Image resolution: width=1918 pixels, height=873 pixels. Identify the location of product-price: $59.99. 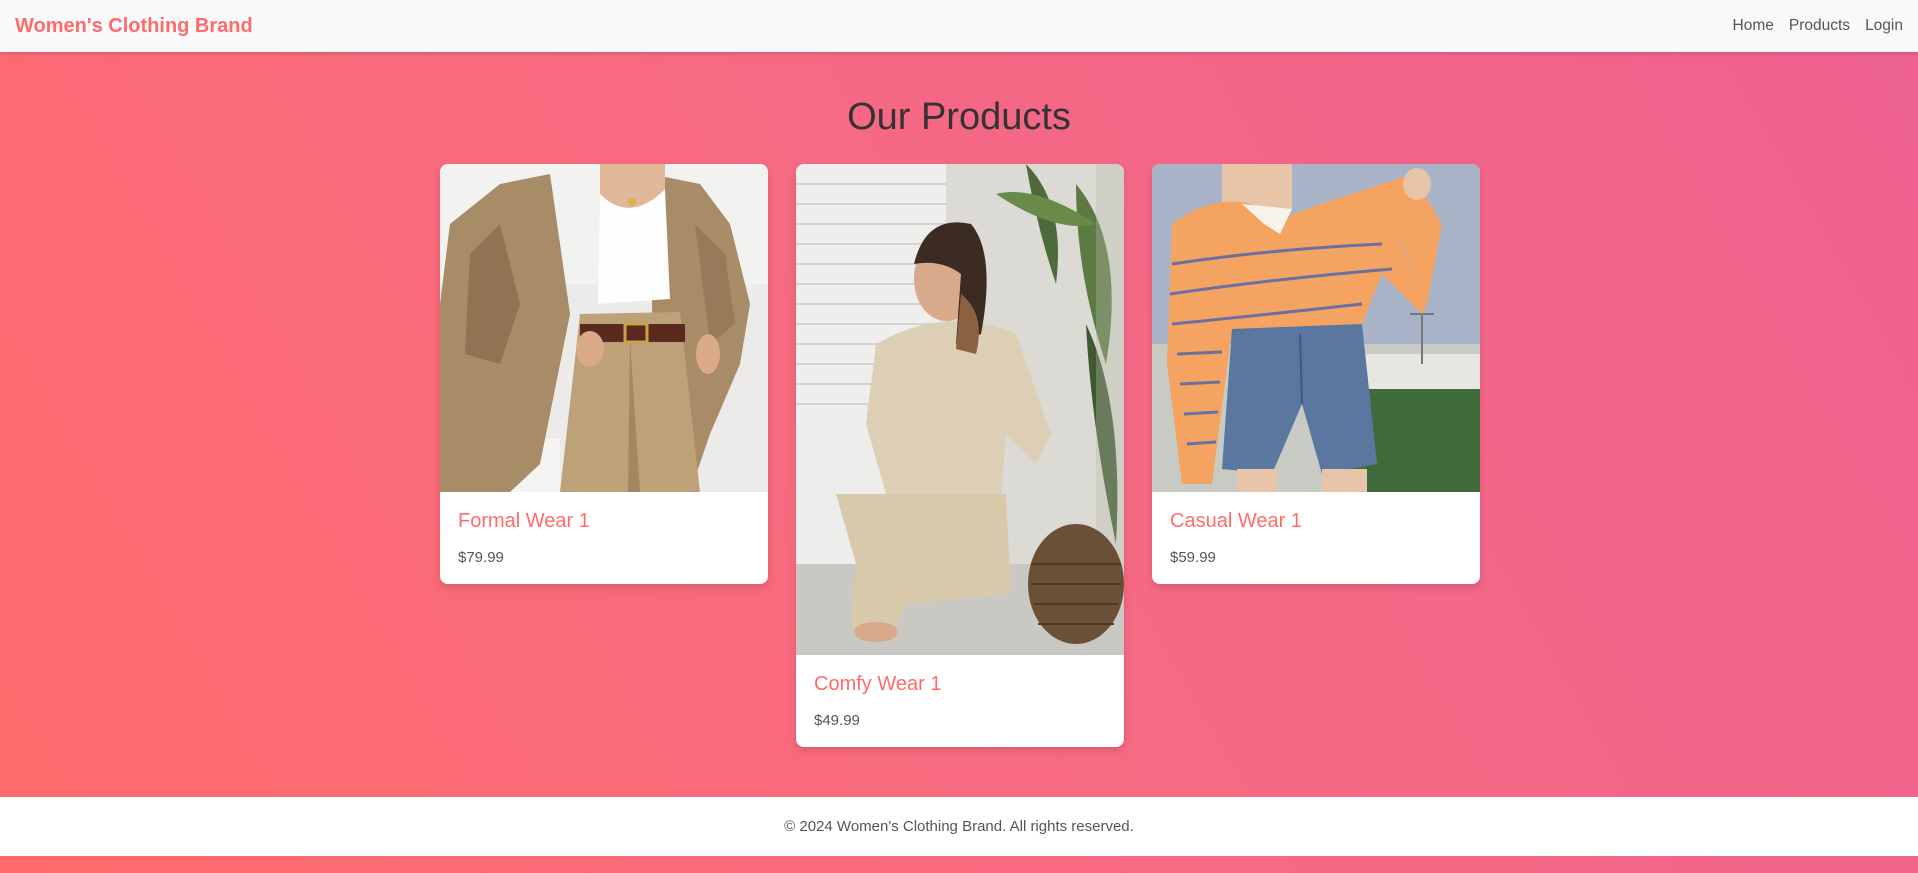
(1193, 557).